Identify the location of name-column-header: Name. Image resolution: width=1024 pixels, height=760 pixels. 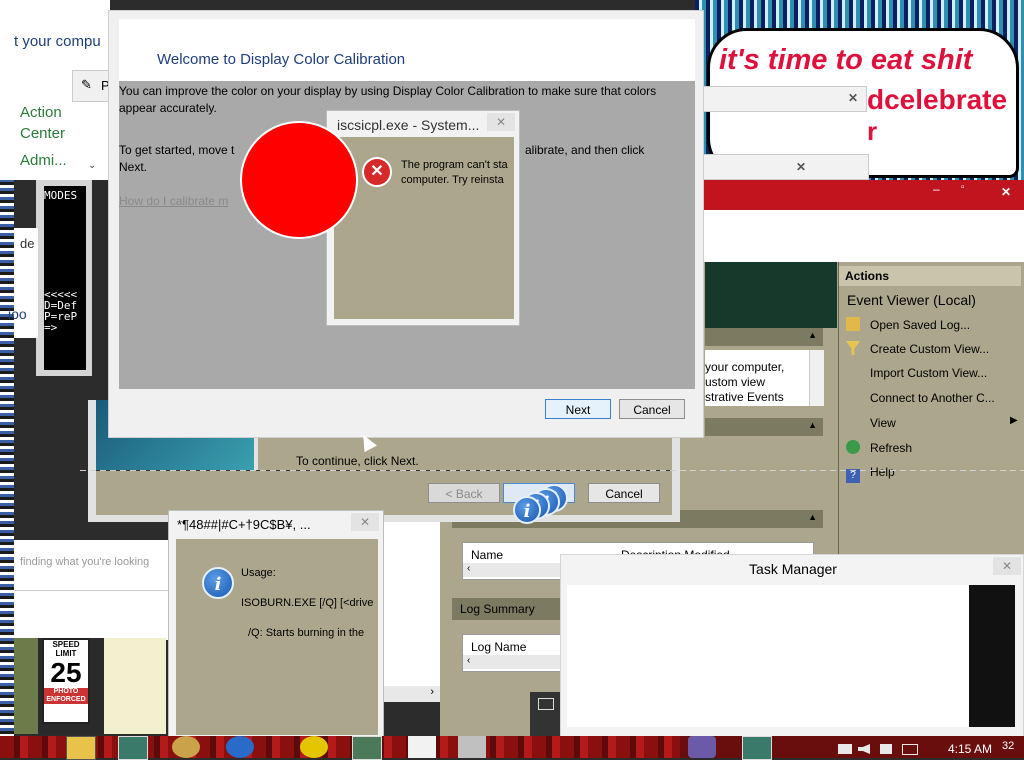
(487, 555).